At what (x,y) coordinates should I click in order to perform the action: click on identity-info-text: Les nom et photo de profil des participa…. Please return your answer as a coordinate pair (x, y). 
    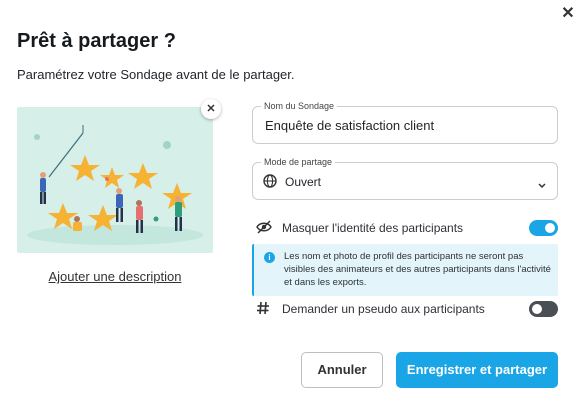
    Looking at the image, I should click on (417, 269).